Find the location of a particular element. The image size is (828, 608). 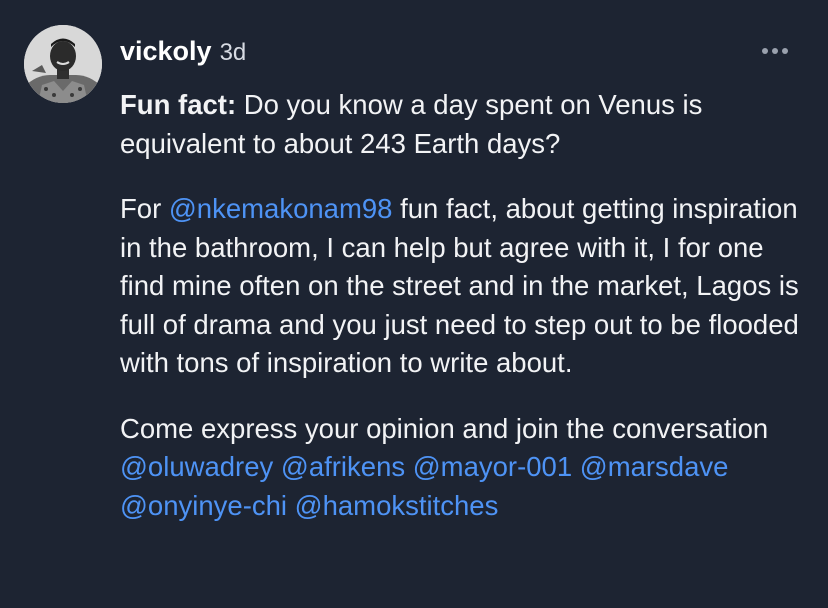

post-timestamp: 3d is located at coordinates (233, 52).